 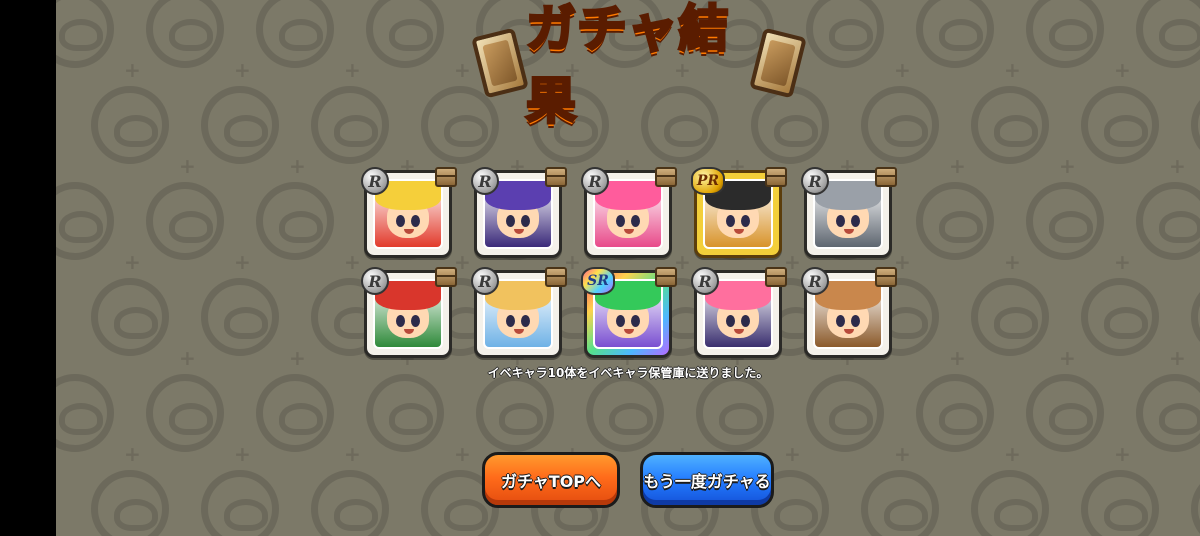 I want to click on transfer-message: イベキャラ10体をイベキャラ保管庫に送りました。, so click(x=628, y=373).